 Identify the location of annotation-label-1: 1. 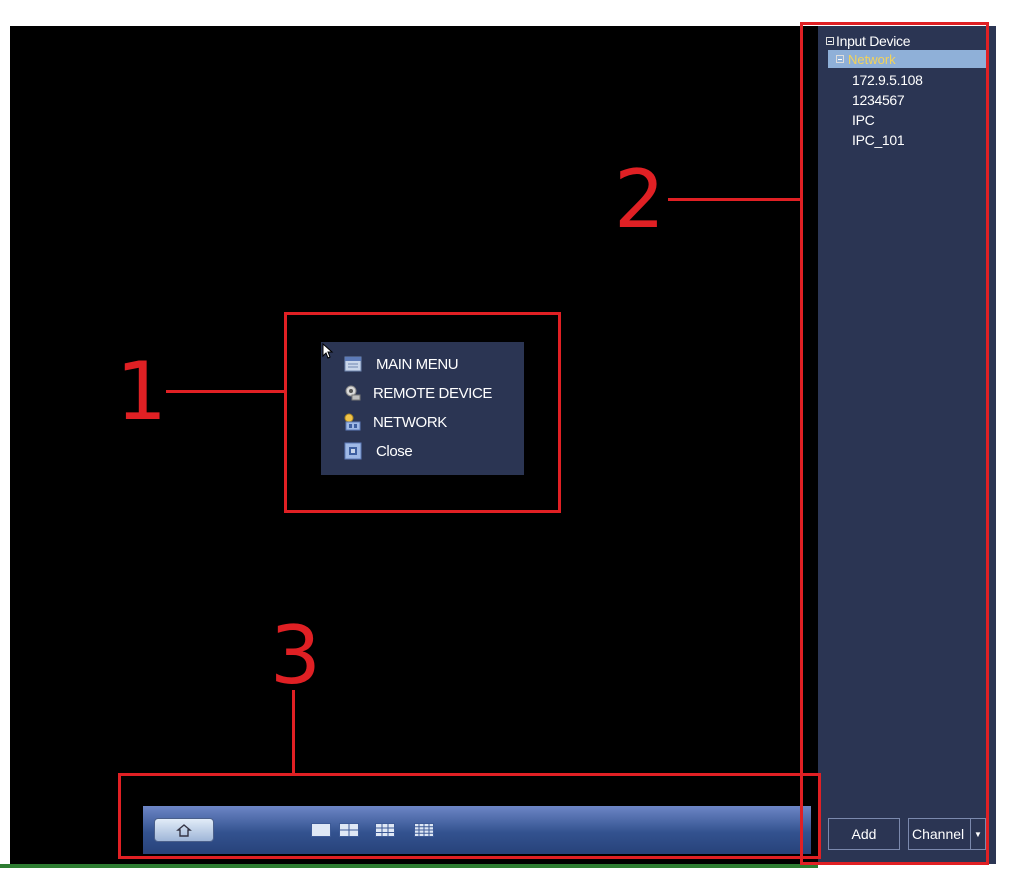
(141, 391).